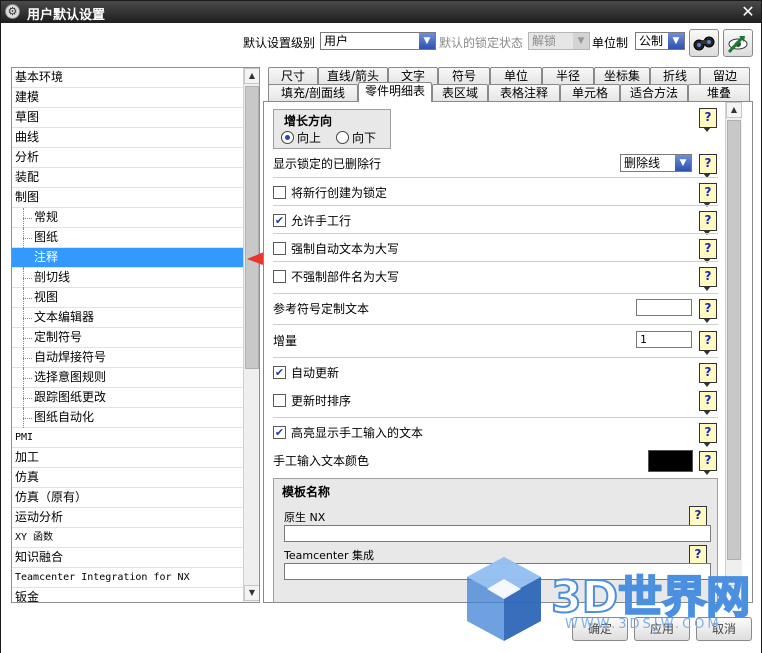  Describe the element at coordinates (127, 358) in the screenshot. I see `category-item: 自动焊接符号` at that location.